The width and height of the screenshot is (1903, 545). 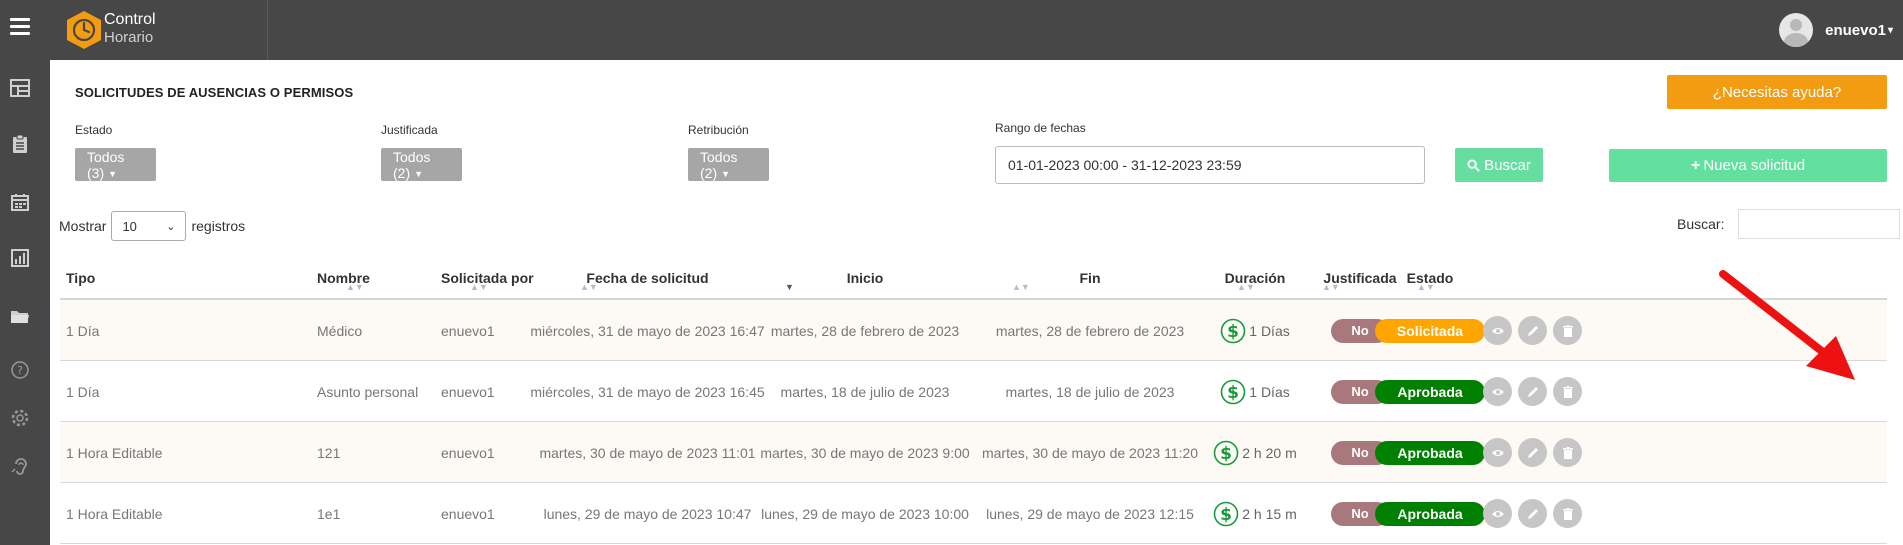 What do you see at coordinates (1777, 92) in the screenshot?
I see `help-button: ¿Necesitas ayuda?` at bounding box center [1777, 92].